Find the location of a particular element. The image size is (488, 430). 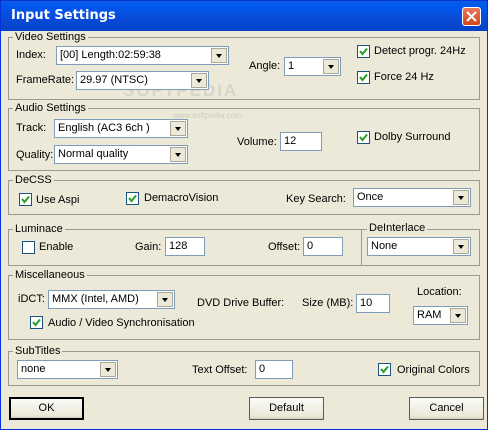

av-sync-label: Audio / Video Synchronisation is located at coordinates (121, 323).